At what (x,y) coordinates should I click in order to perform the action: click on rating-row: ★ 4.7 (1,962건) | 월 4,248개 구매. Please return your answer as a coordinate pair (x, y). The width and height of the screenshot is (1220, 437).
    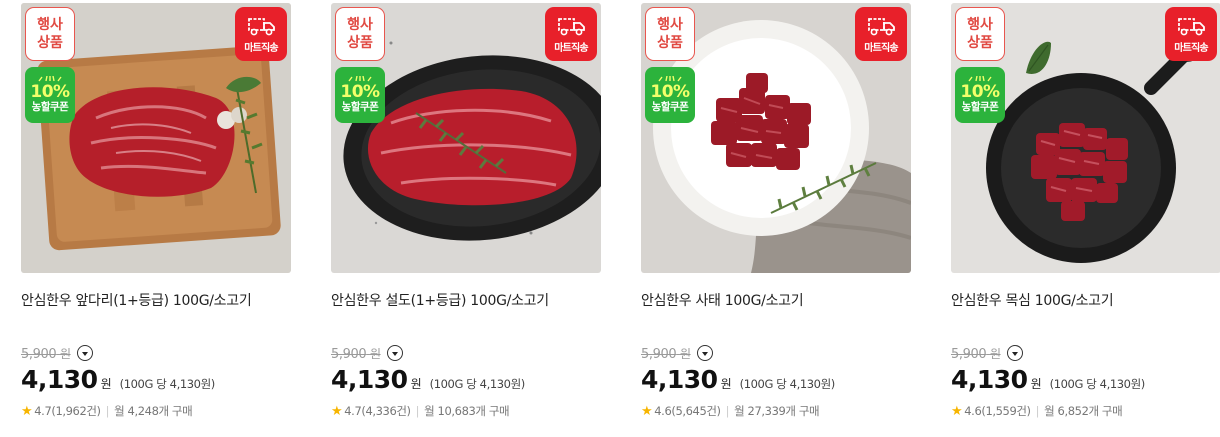
    Looking at the image, I should click on (156, 411).